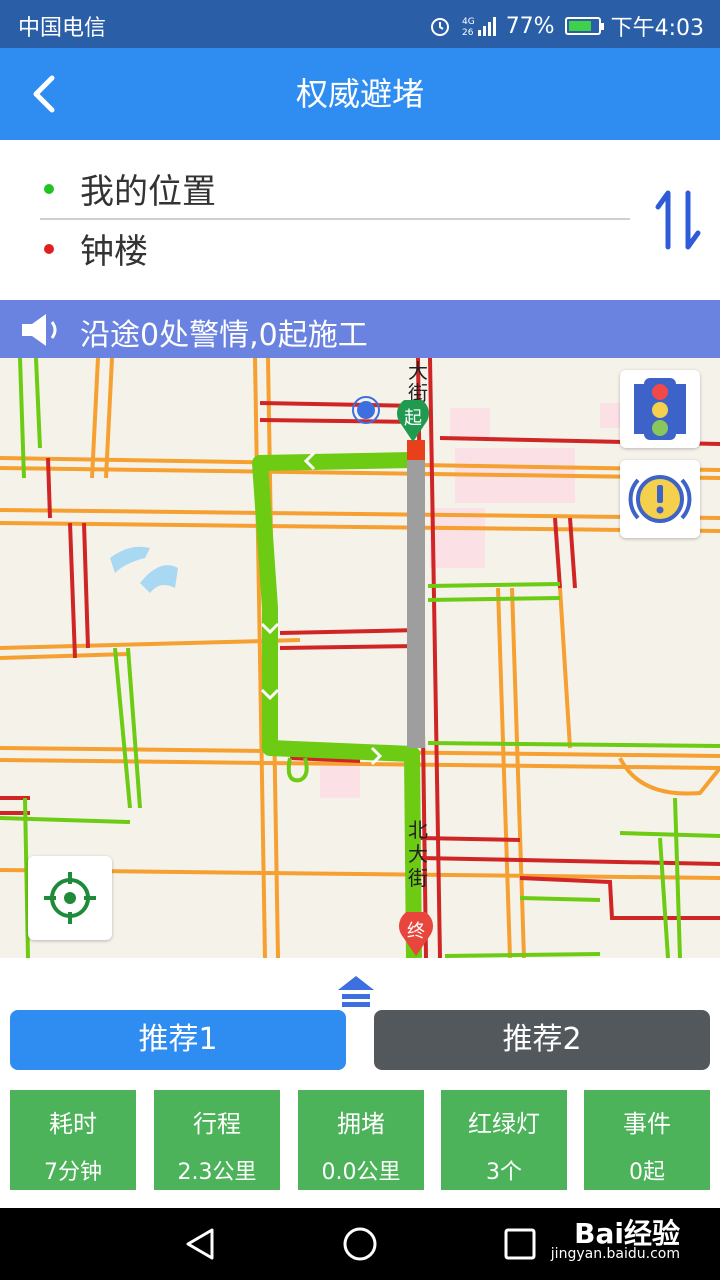 This screenshot has width=720, height=1280. I want to click on page-title: 权威避堵, so click(359, 94).